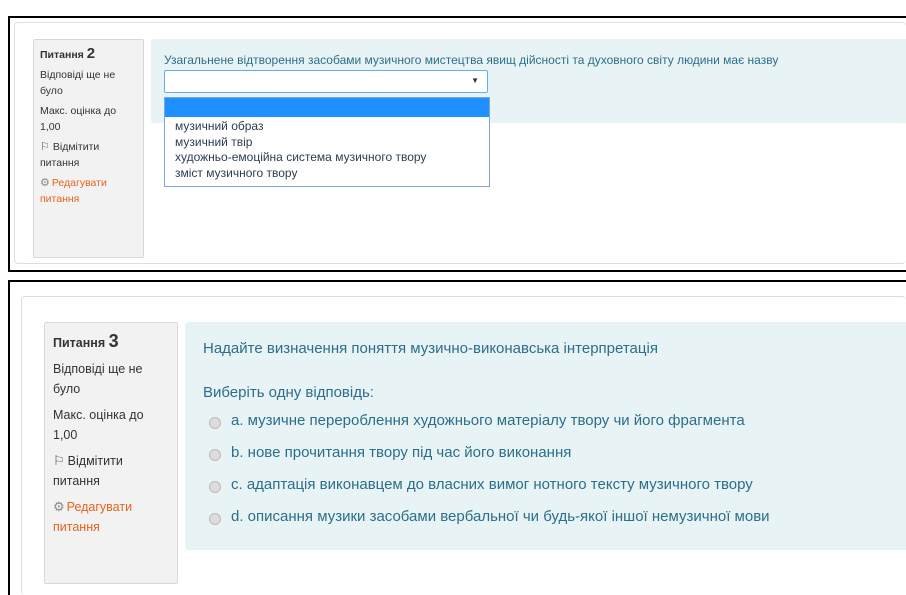  Describe the element at coordinates (288, 392) in the screenshot. I see `answer-prompt: Виберіть одну відповідь:` at that location.